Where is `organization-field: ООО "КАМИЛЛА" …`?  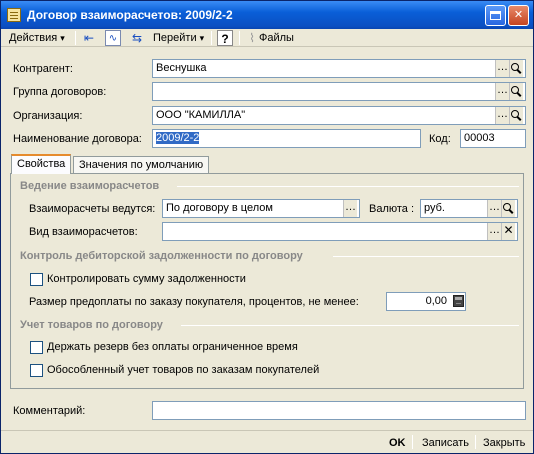
organization-field: ООО "КАМИЛЛА" … is located at coordinates (339, 115).